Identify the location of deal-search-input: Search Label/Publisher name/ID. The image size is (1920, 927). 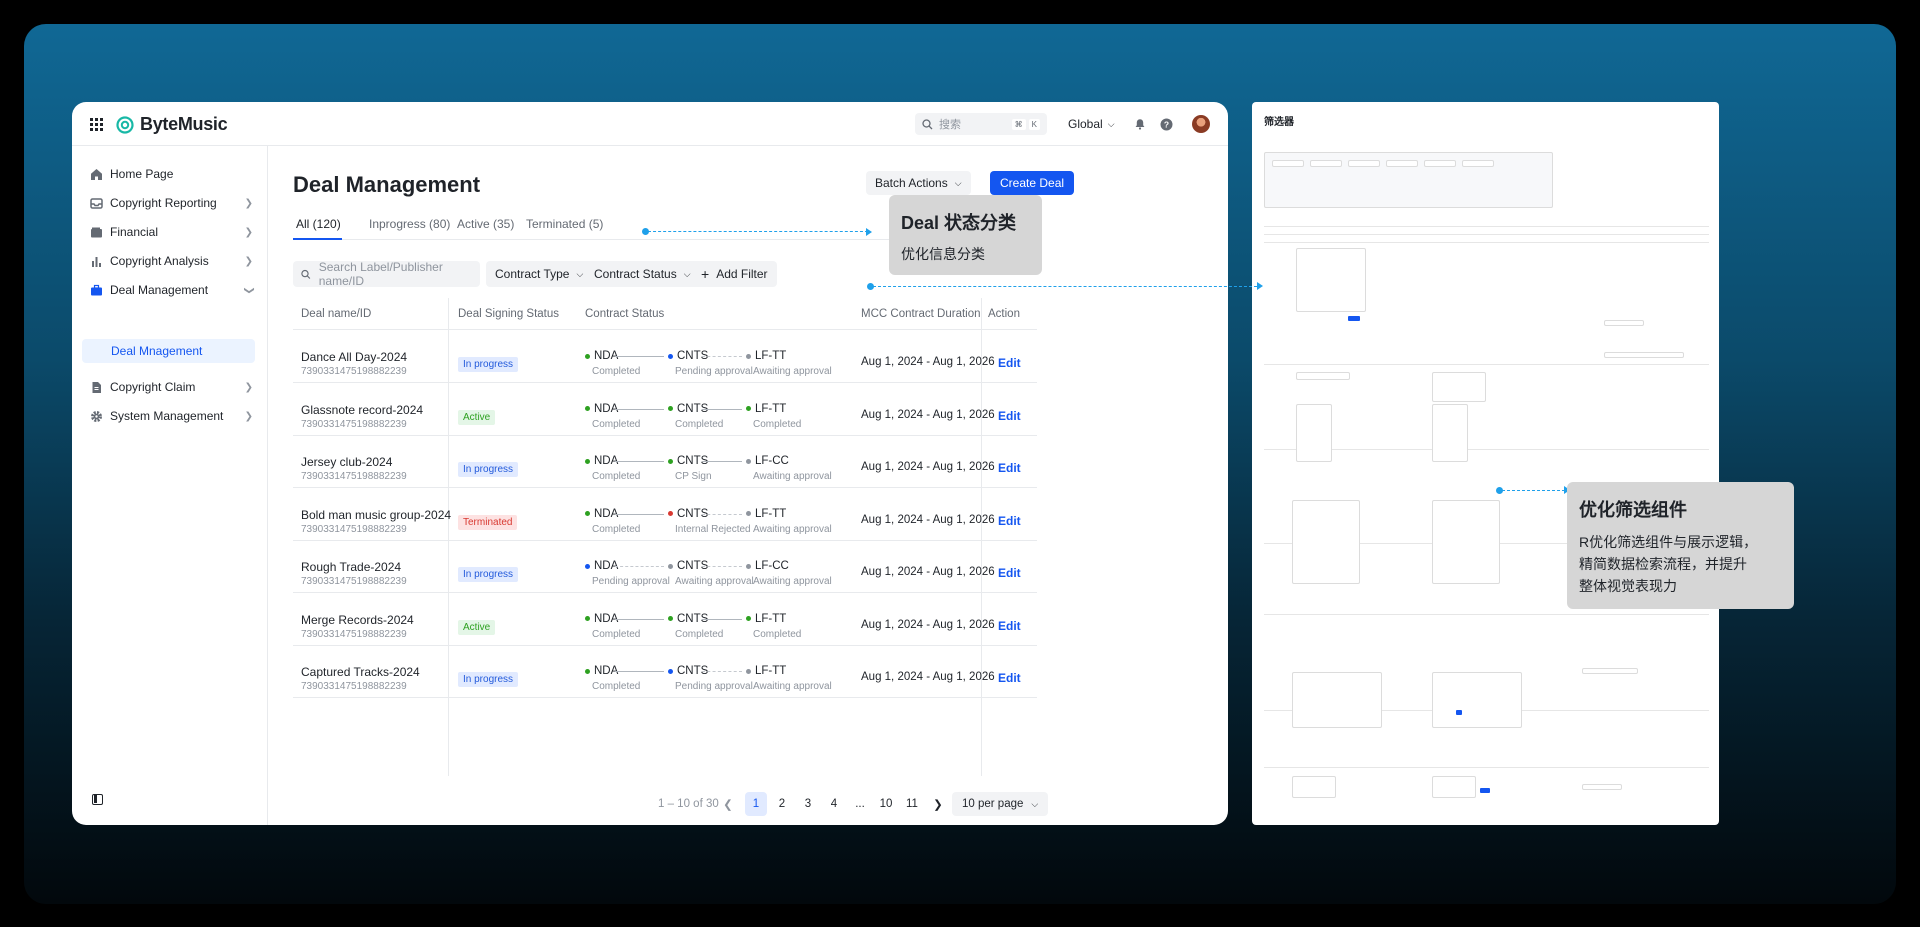
(386, 274).